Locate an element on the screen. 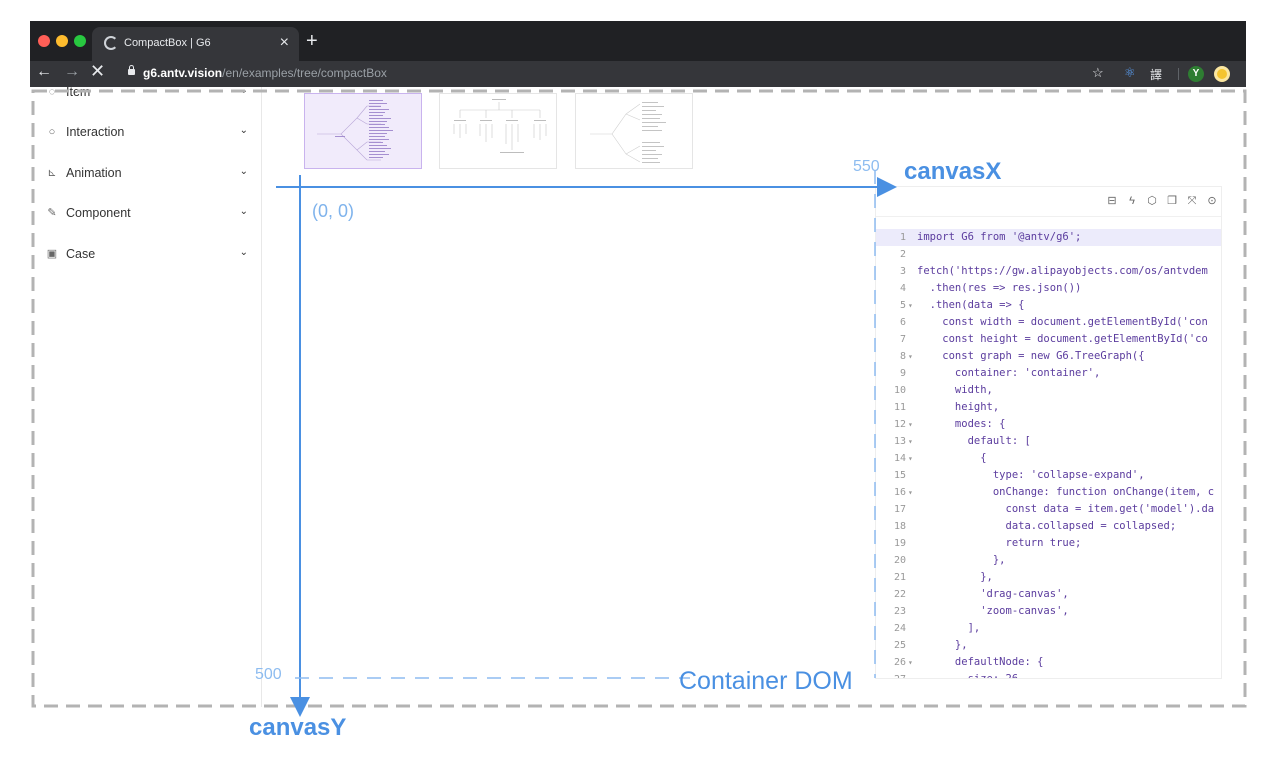 This screenshot has width=1280, height=758. browser-tab: CompactBox | G6 × is located at coordinates (195, 44).